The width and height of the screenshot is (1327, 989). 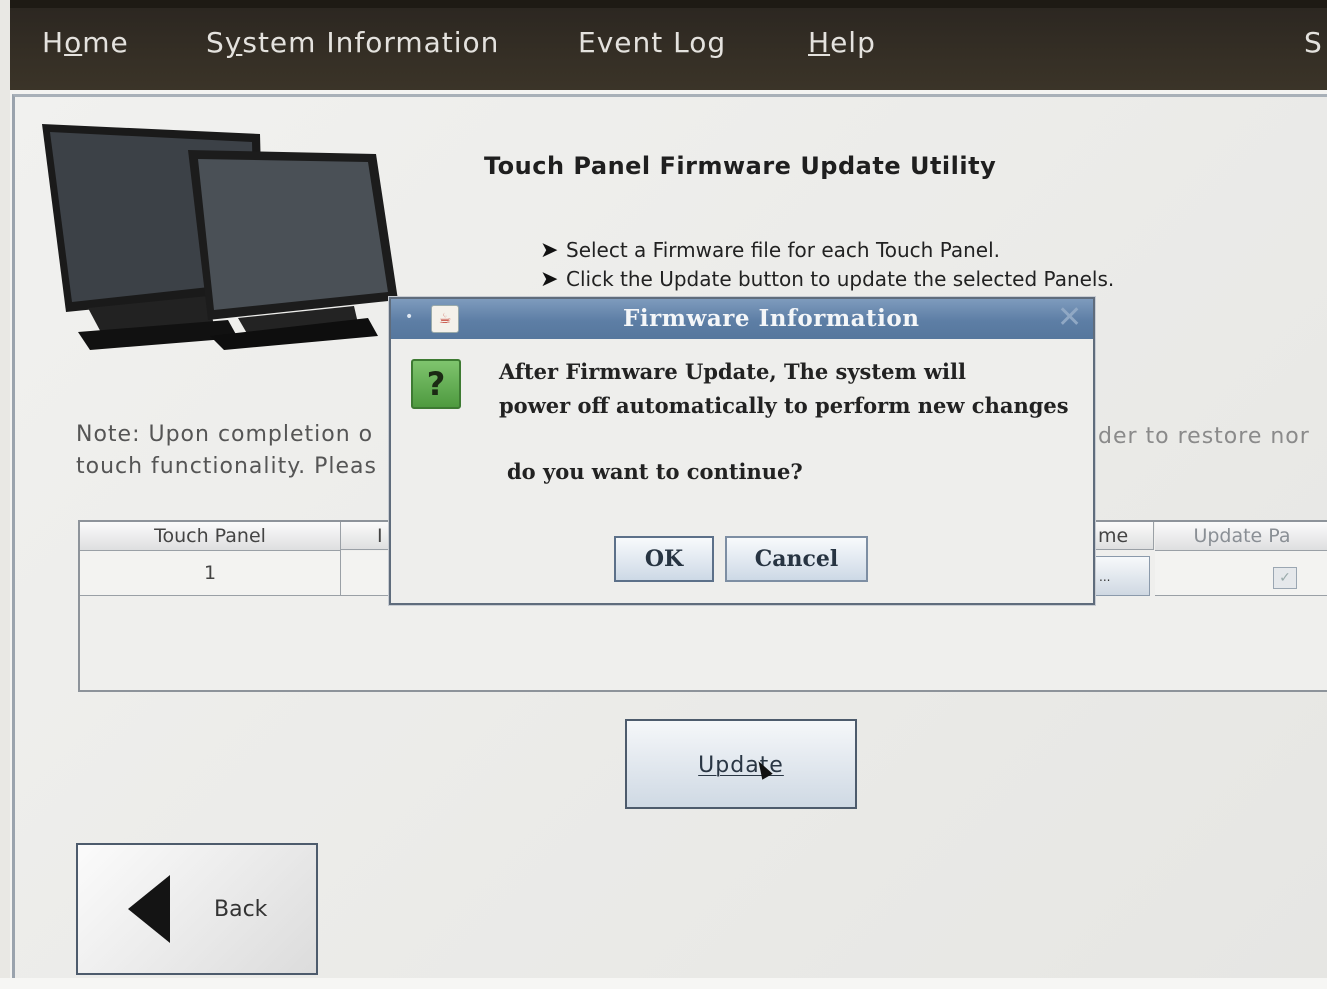 I want to click on java-app-icon: ☕, so click(x=445, y=319).